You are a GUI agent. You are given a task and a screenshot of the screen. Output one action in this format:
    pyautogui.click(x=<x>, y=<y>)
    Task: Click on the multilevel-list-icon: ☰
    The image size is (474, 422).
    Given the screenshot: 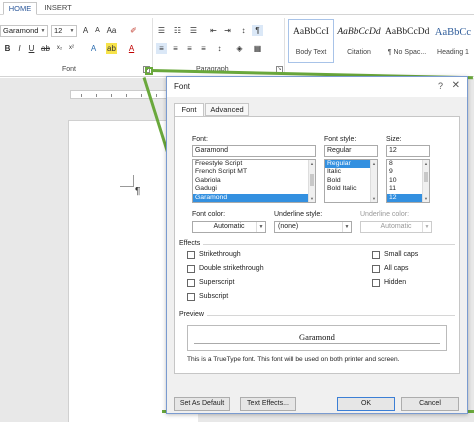 What is the action you would take?
    pyautogui.click(x=193, y=30)
    